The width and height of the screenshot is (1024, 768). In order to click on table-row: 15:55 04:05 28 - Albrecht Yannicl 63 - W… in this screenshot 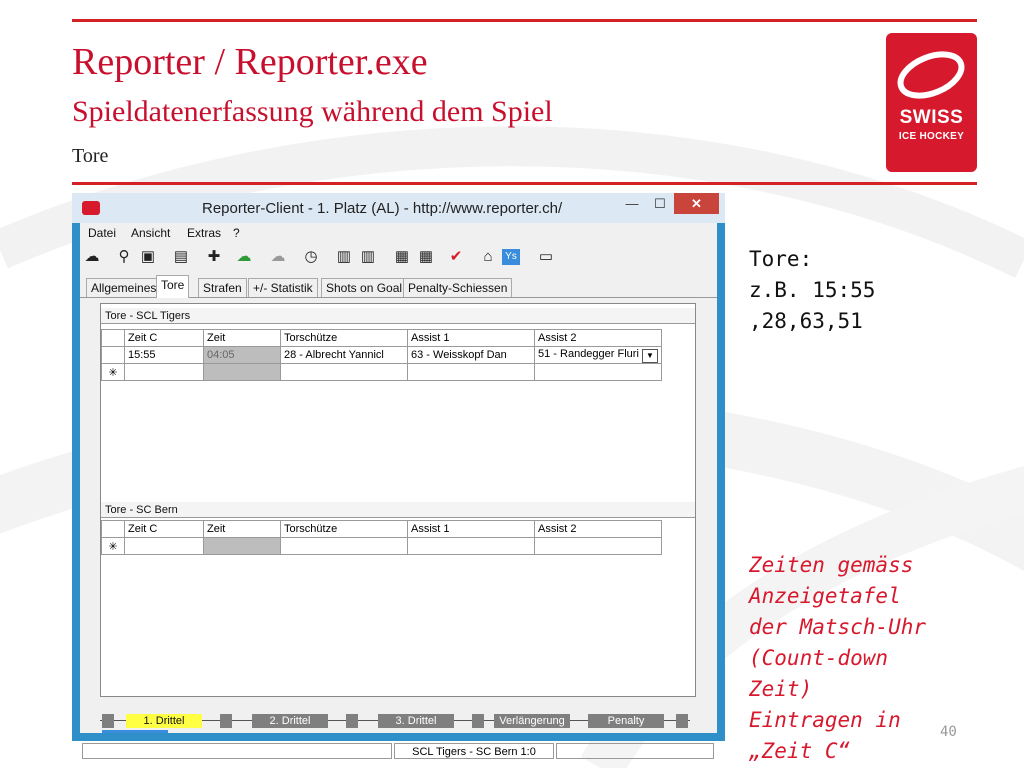, I will do `click(381, 355)`.